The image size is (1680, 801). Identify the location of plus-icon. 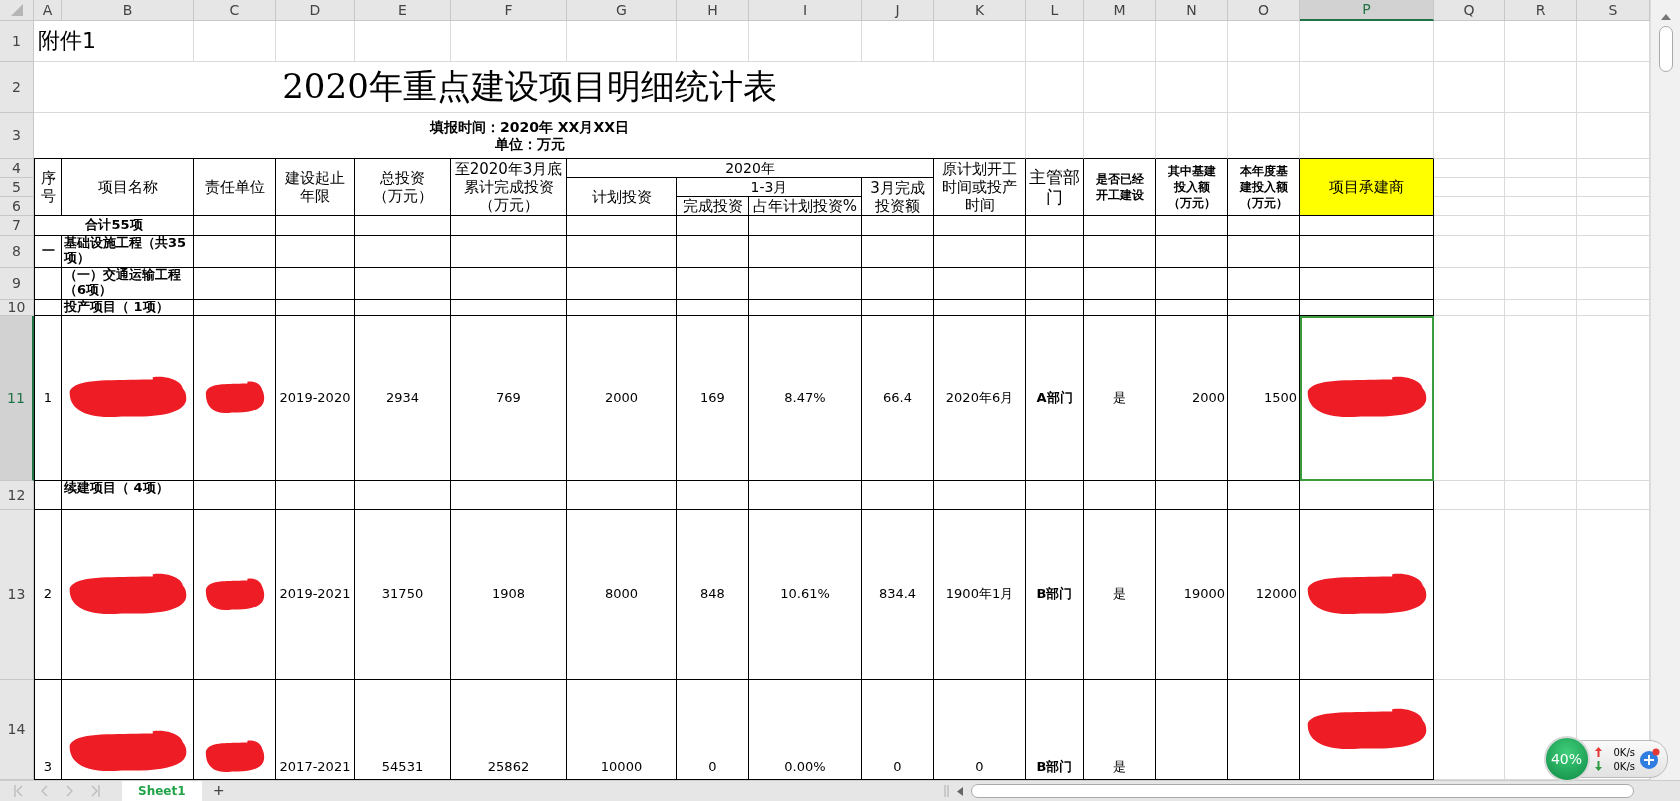
(1650, 759).